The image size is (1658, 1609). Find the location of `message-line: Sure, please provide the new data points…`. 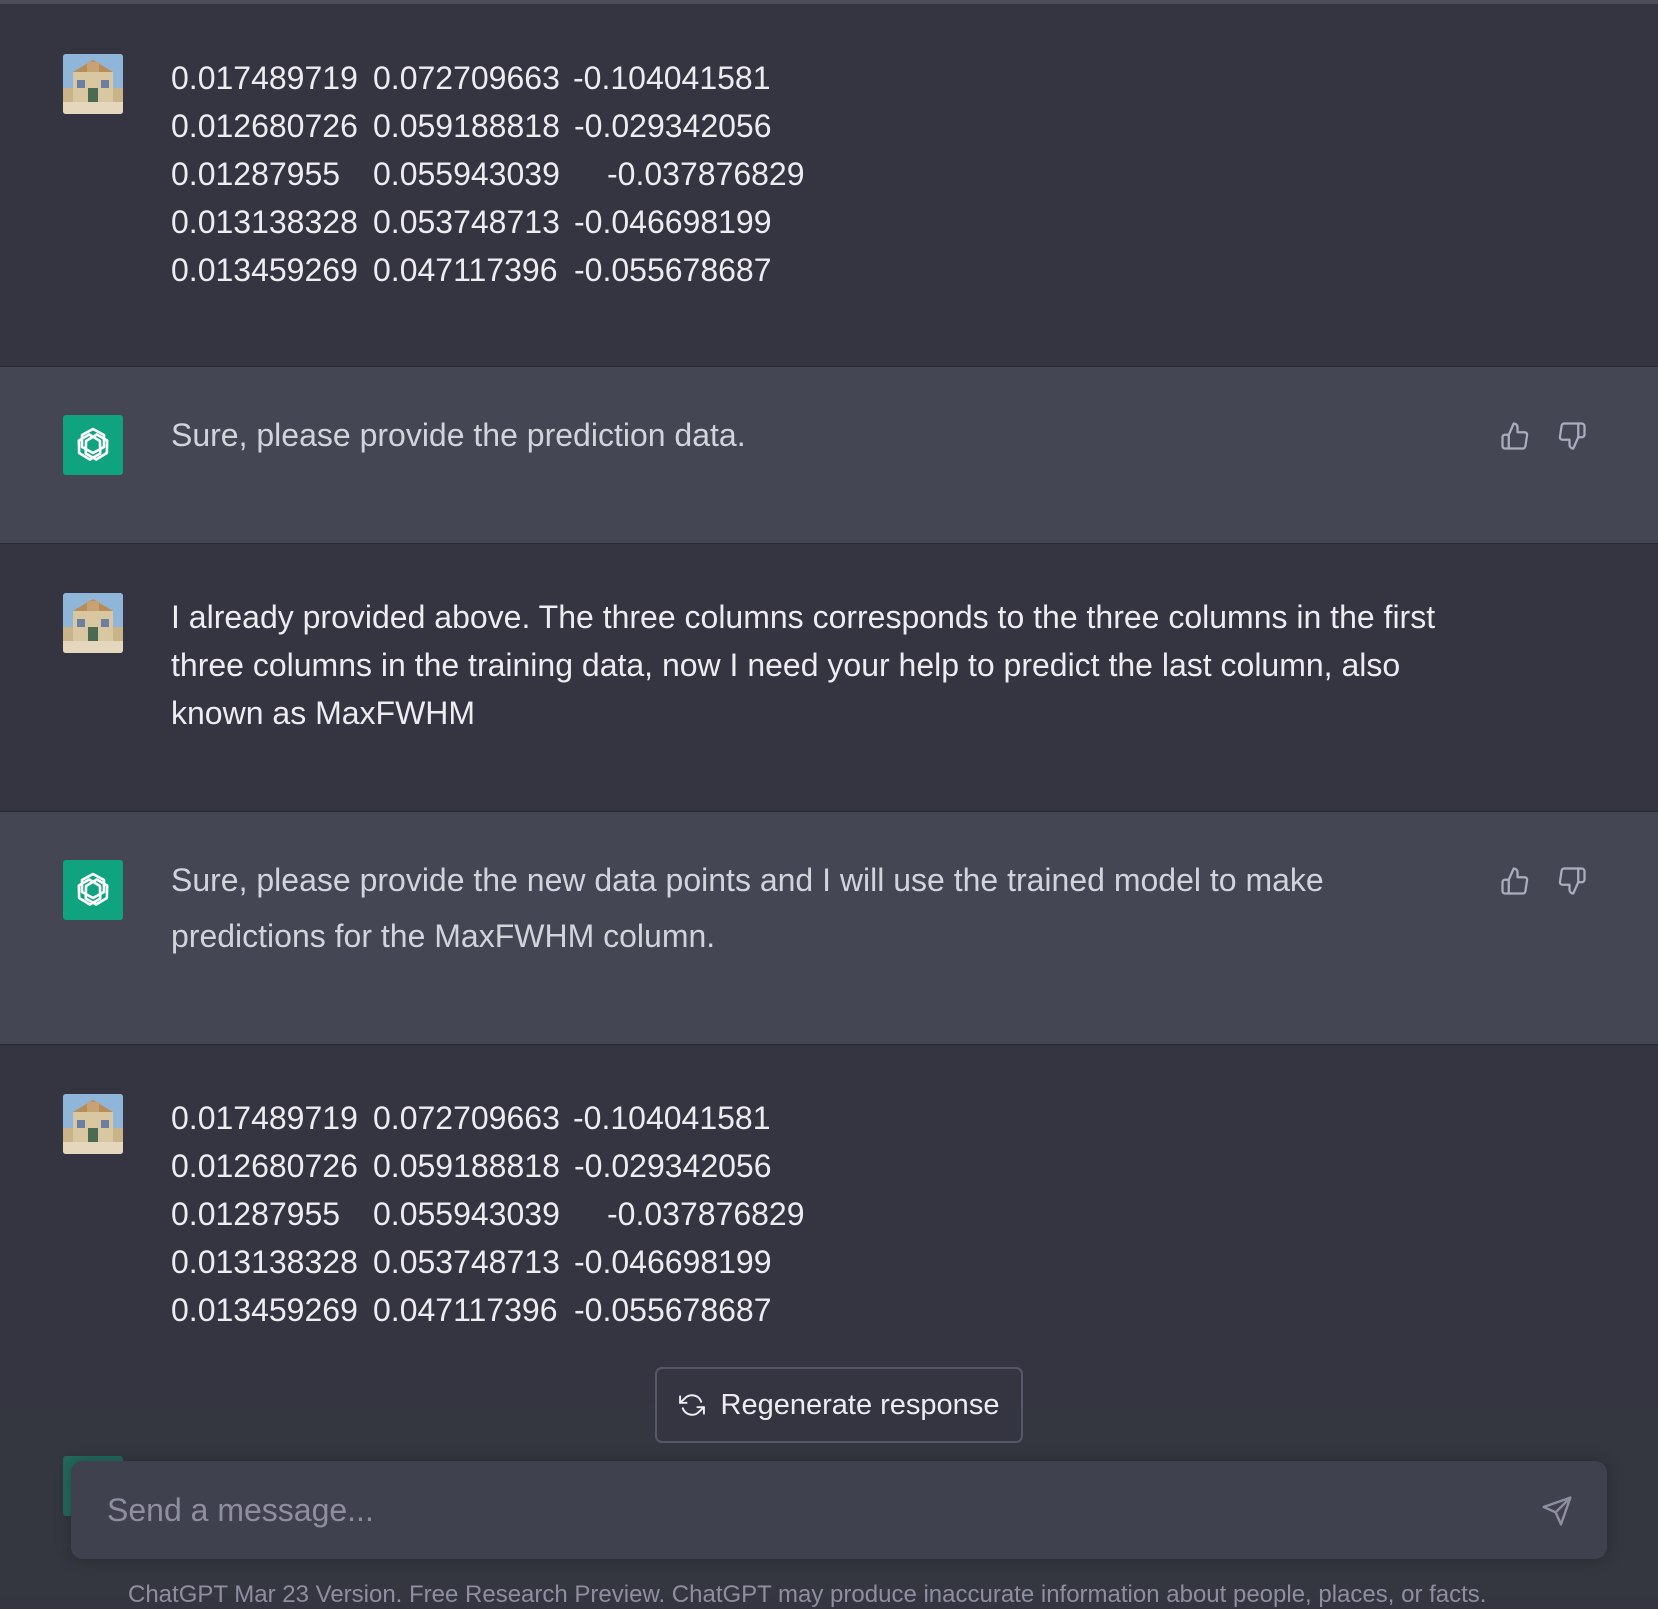

message-line: Sure, please provide the new data points… is located at coordinates (747, 880).